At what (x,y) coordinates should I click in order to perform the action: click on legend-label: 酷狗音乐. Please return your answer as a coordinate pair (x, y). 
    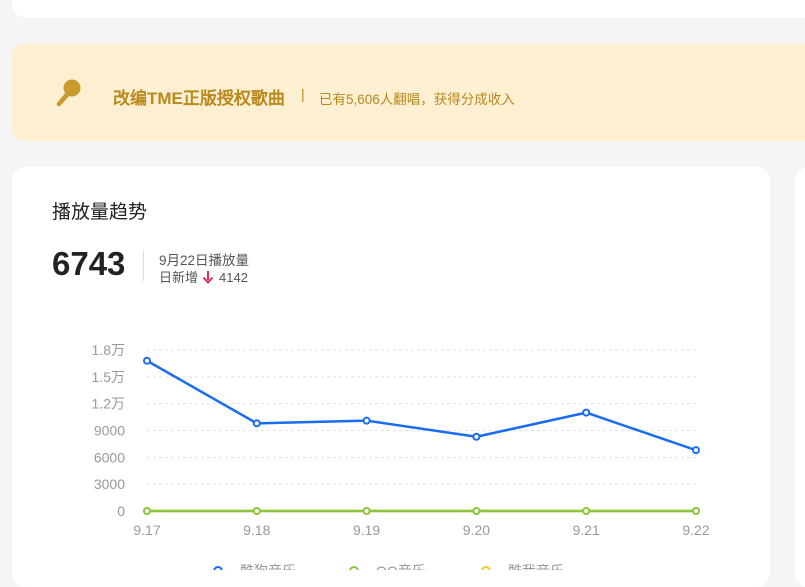
    Looking at the image, I should click on (268, 566).